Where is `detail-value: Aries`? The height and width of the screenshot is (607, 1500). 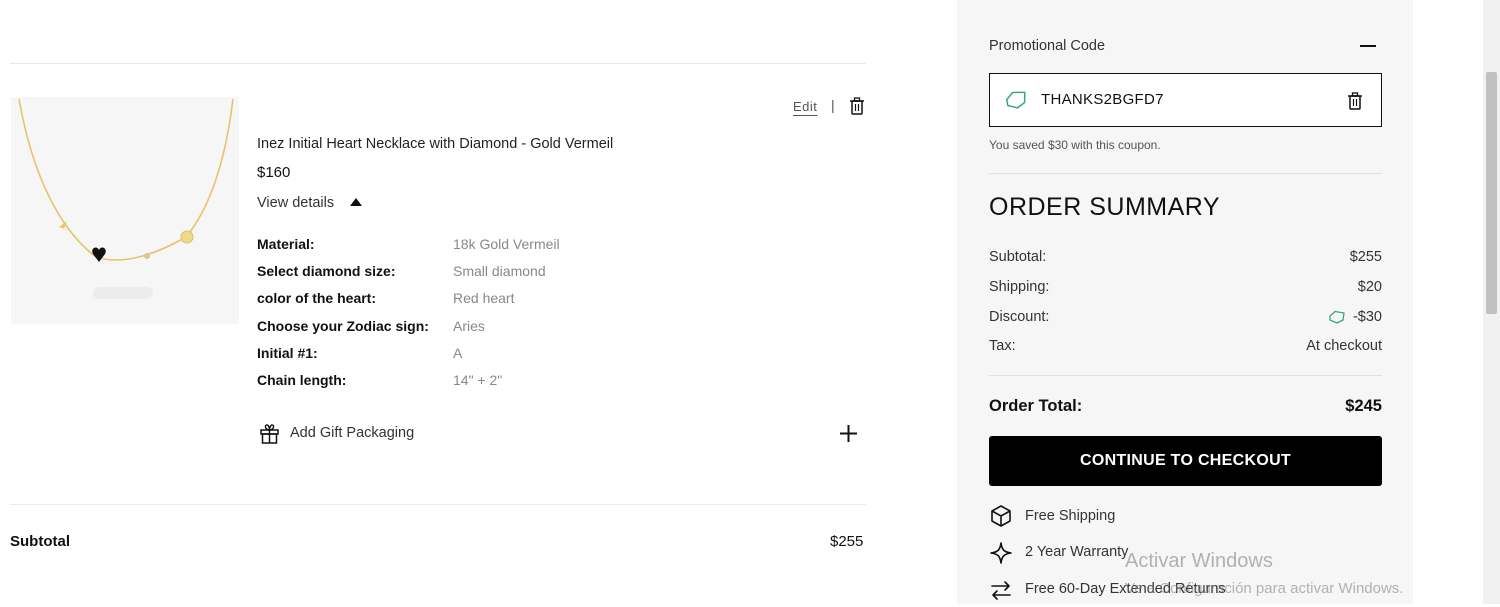 detail-value: Aries is located at coordinates (469, 326).